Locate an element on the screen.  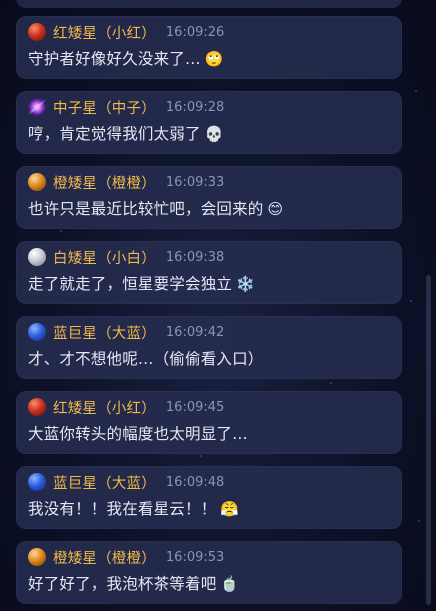
message-time: 16:09:48 is located at coordinates (195, 482).